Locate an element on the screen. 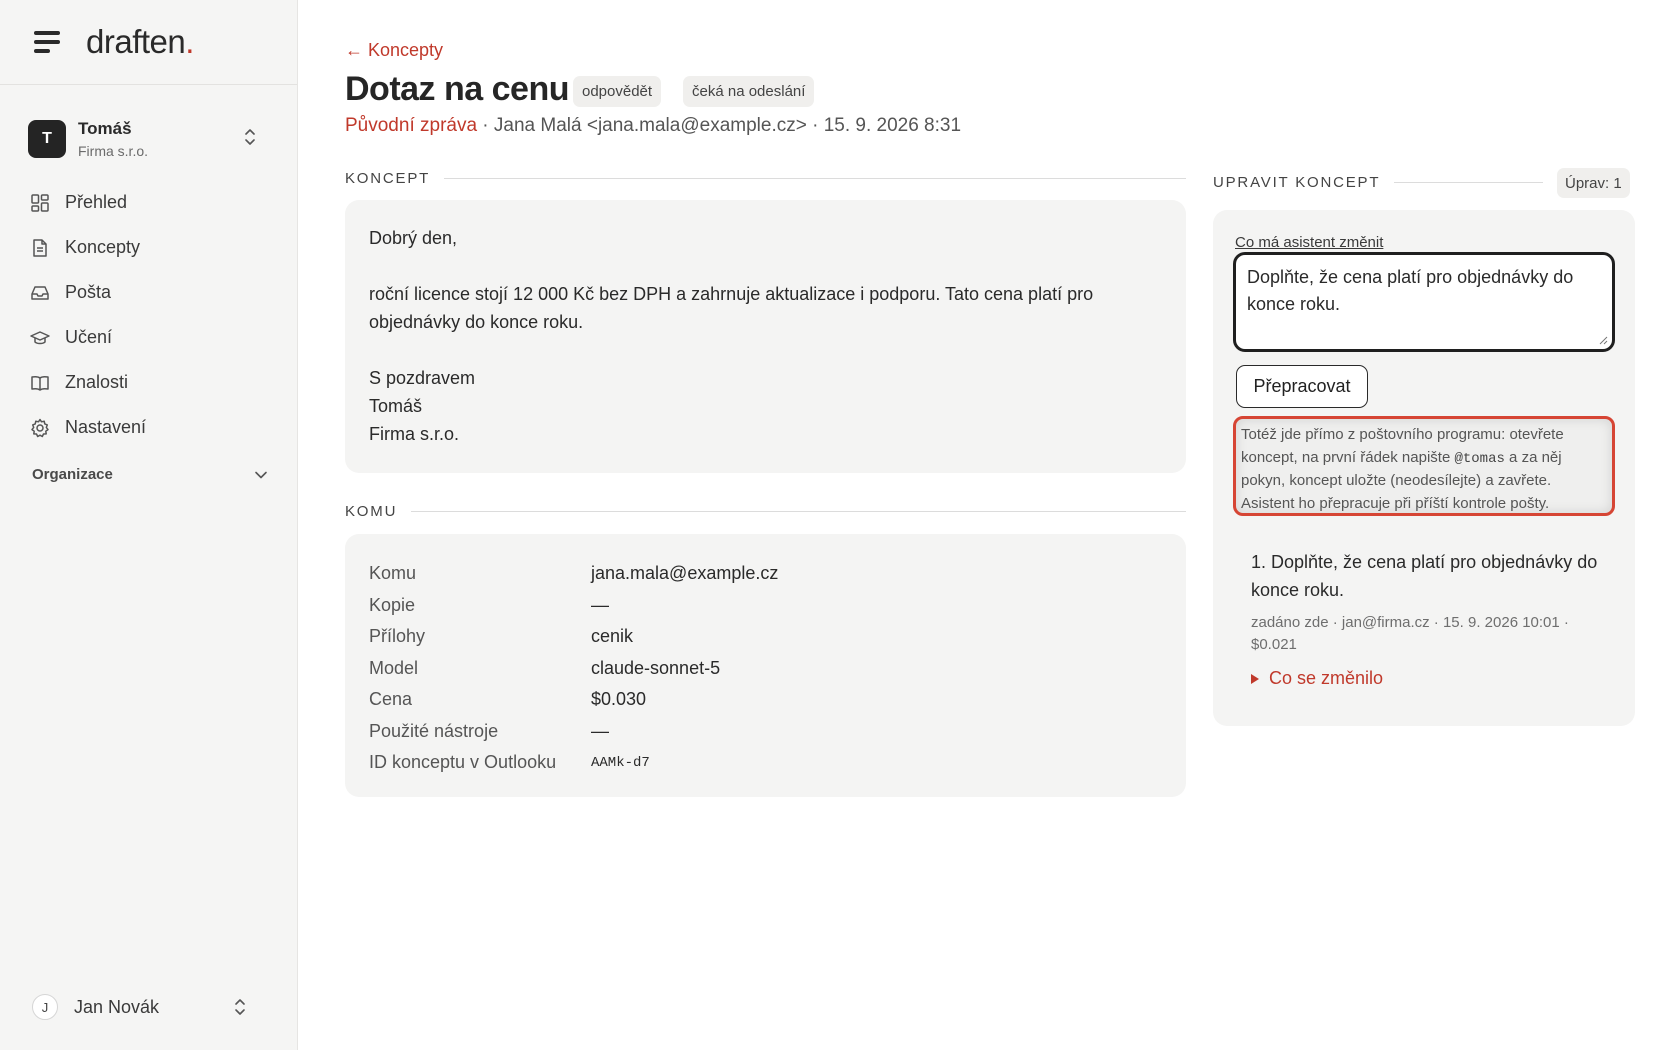  detail-key: Kopie is located at coordinates (392, 604).